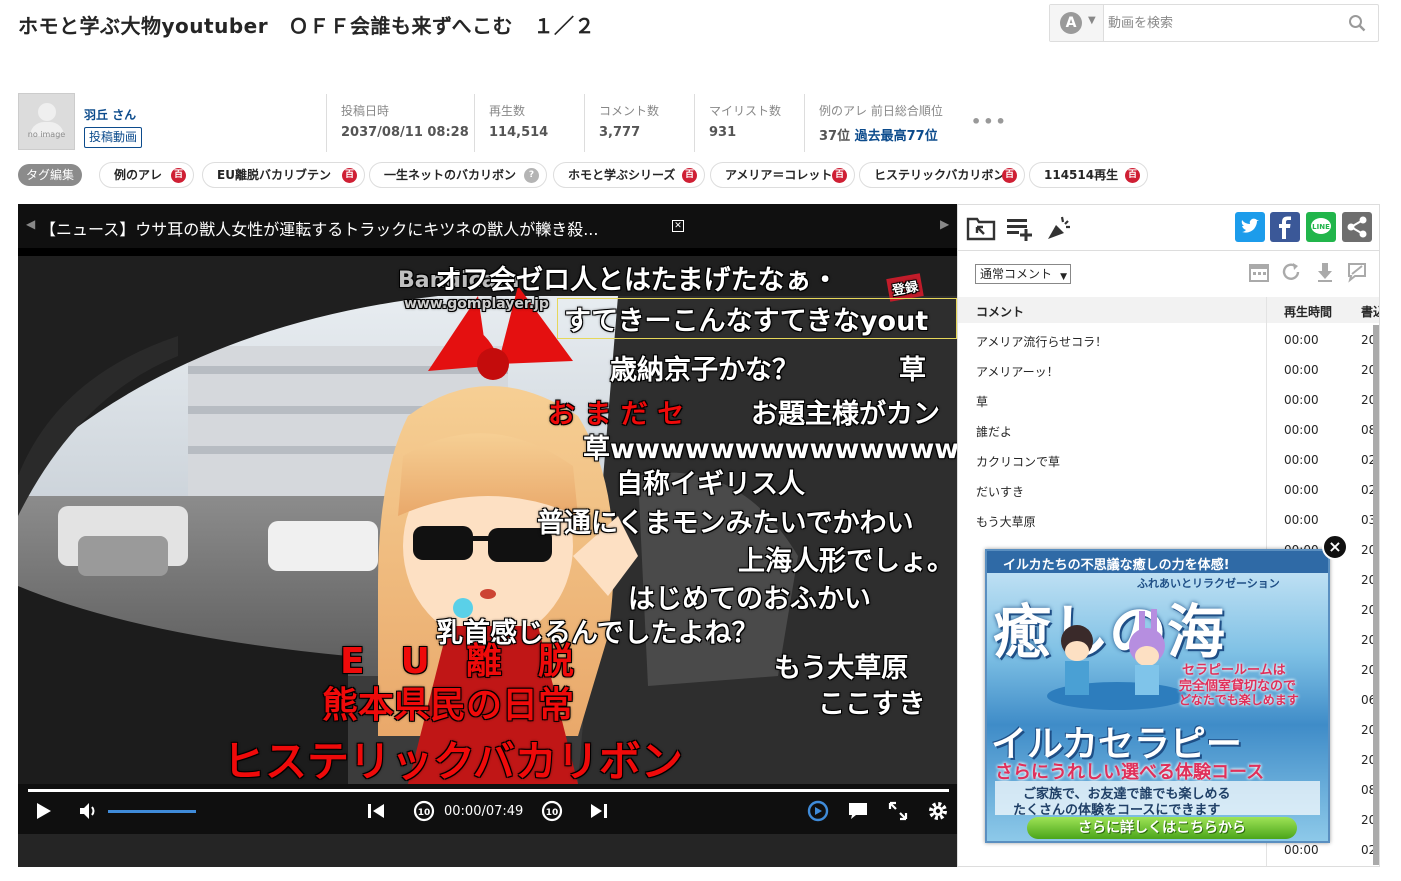 The width and height of the screenshot is (1401, 881). Describe the element at coordinates (1000, 492) in the screenshot. I see `comment-text: だいすき` at that location.